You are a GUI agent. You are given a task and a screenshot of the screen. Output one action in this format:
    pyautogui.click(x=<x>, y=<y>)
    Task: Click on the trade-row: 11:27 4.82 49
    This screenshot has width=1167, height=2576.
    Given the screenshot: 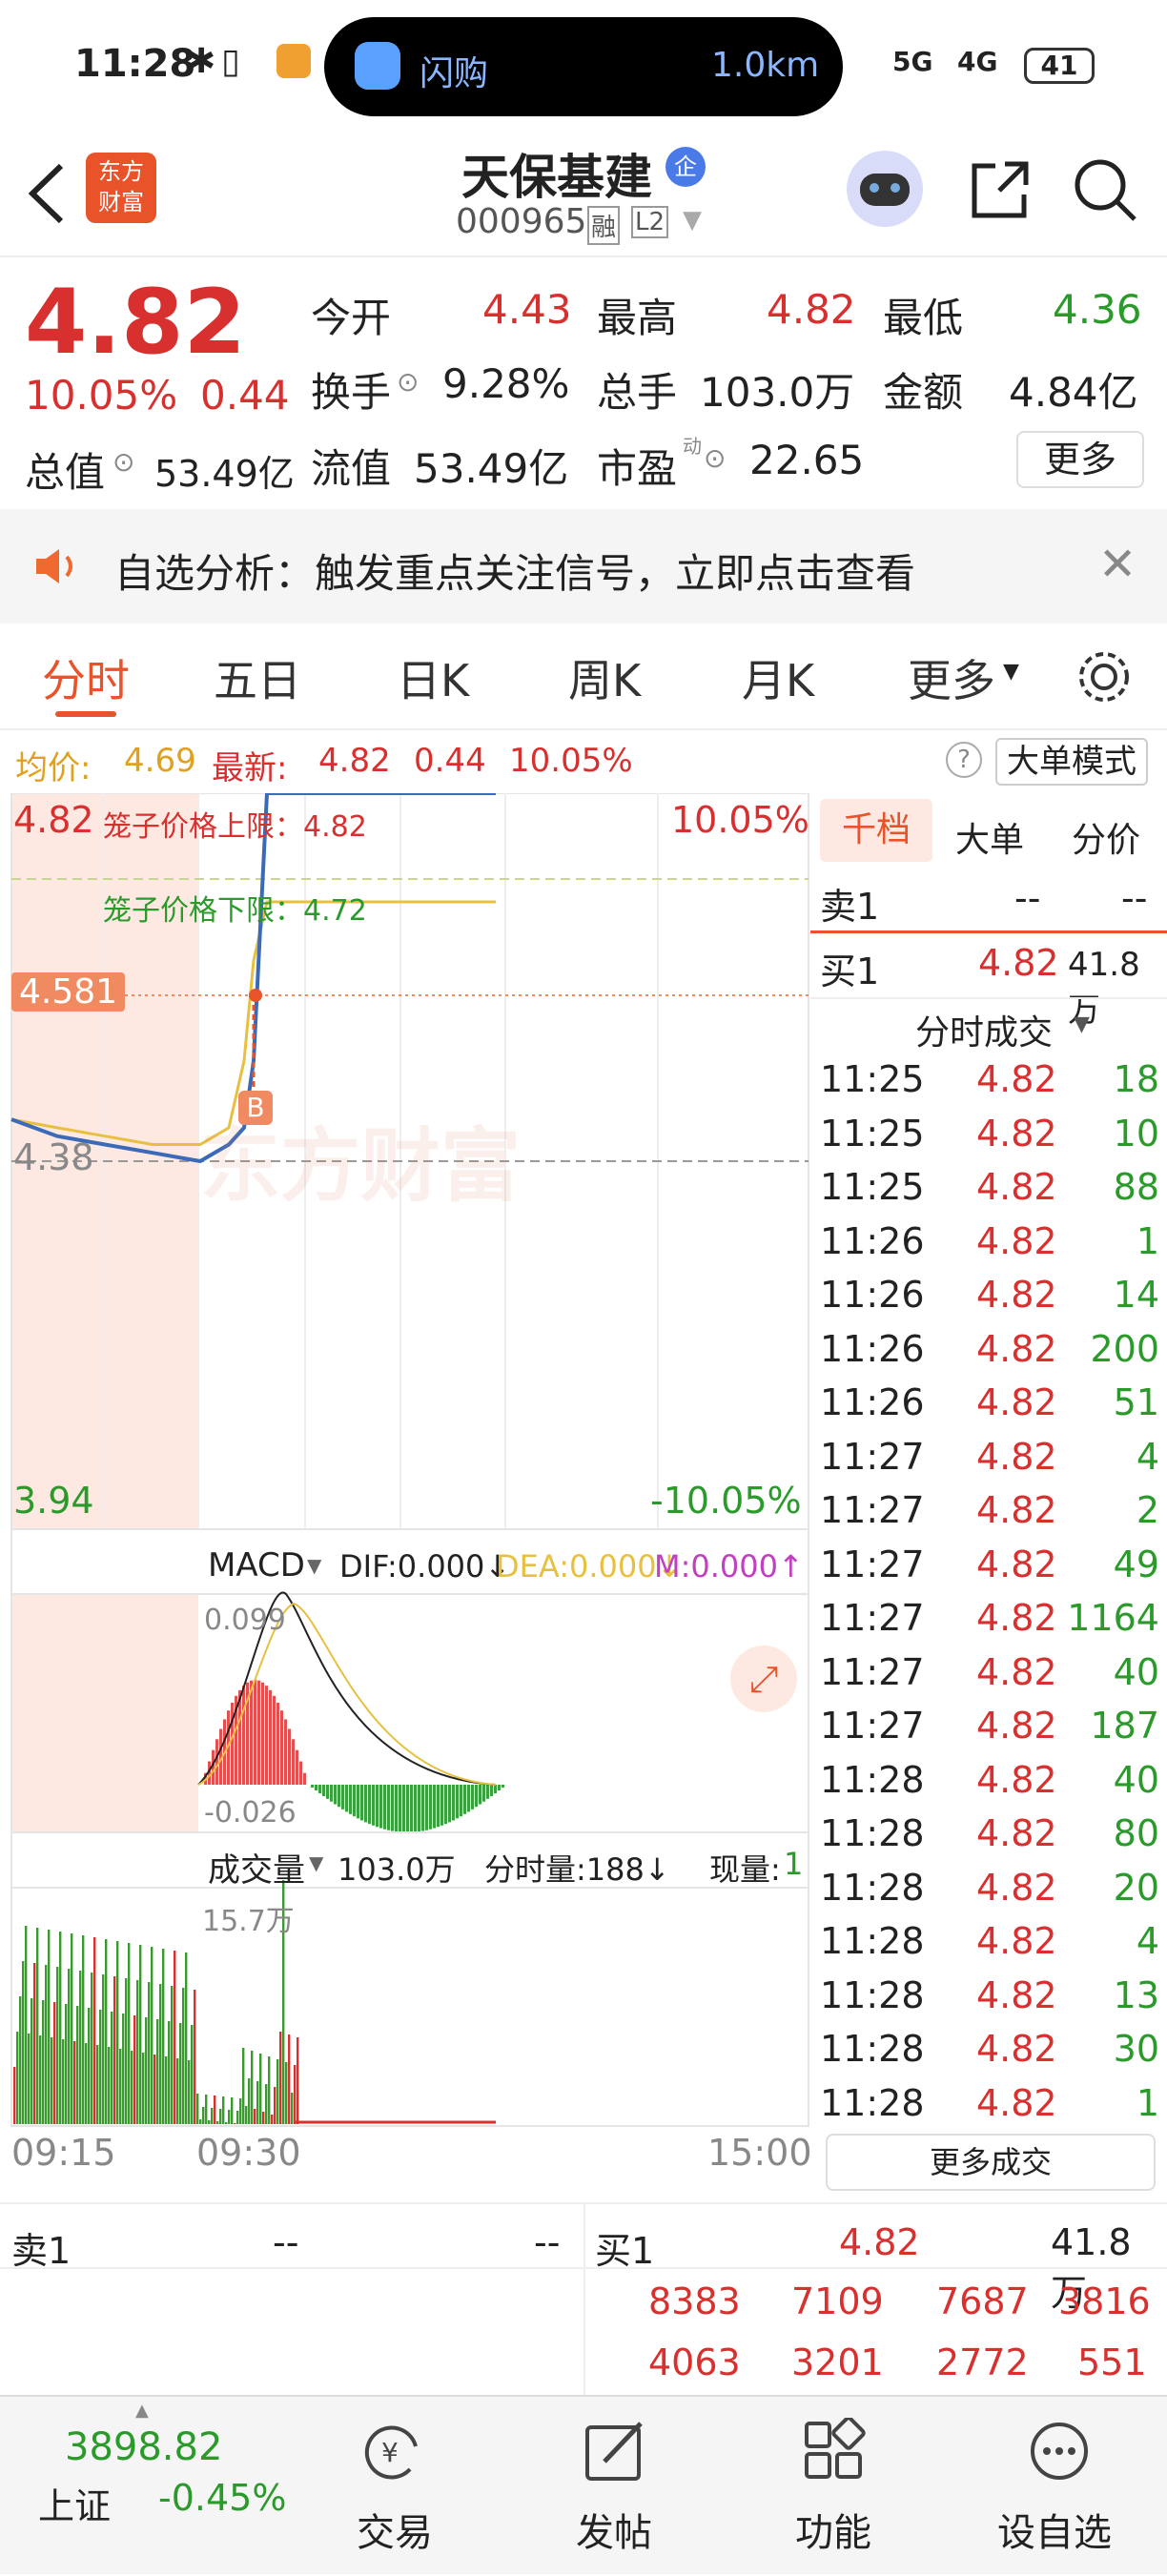 What is the action you would take?
    pyautogui.click(x=991, y=1571)
    